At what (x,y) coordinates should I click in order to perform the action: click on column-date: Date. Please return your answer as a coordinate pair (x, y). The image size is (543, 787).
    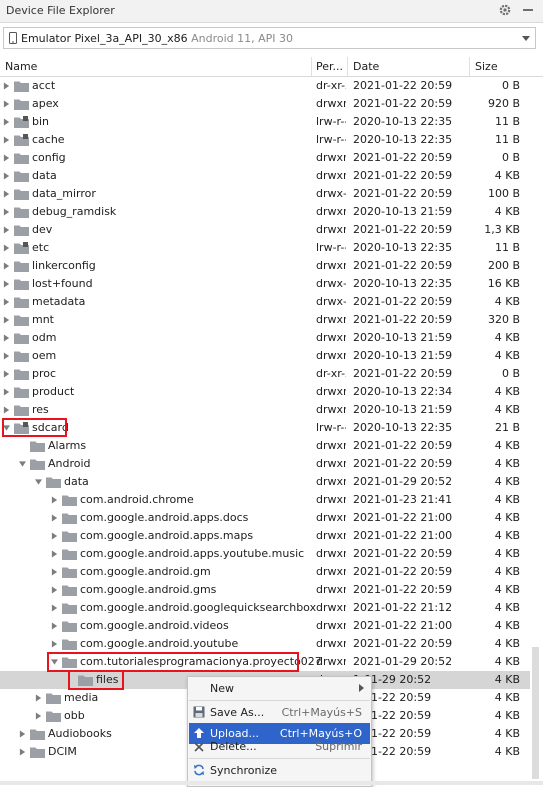
    Looking at the image, I should click on (366, 66).